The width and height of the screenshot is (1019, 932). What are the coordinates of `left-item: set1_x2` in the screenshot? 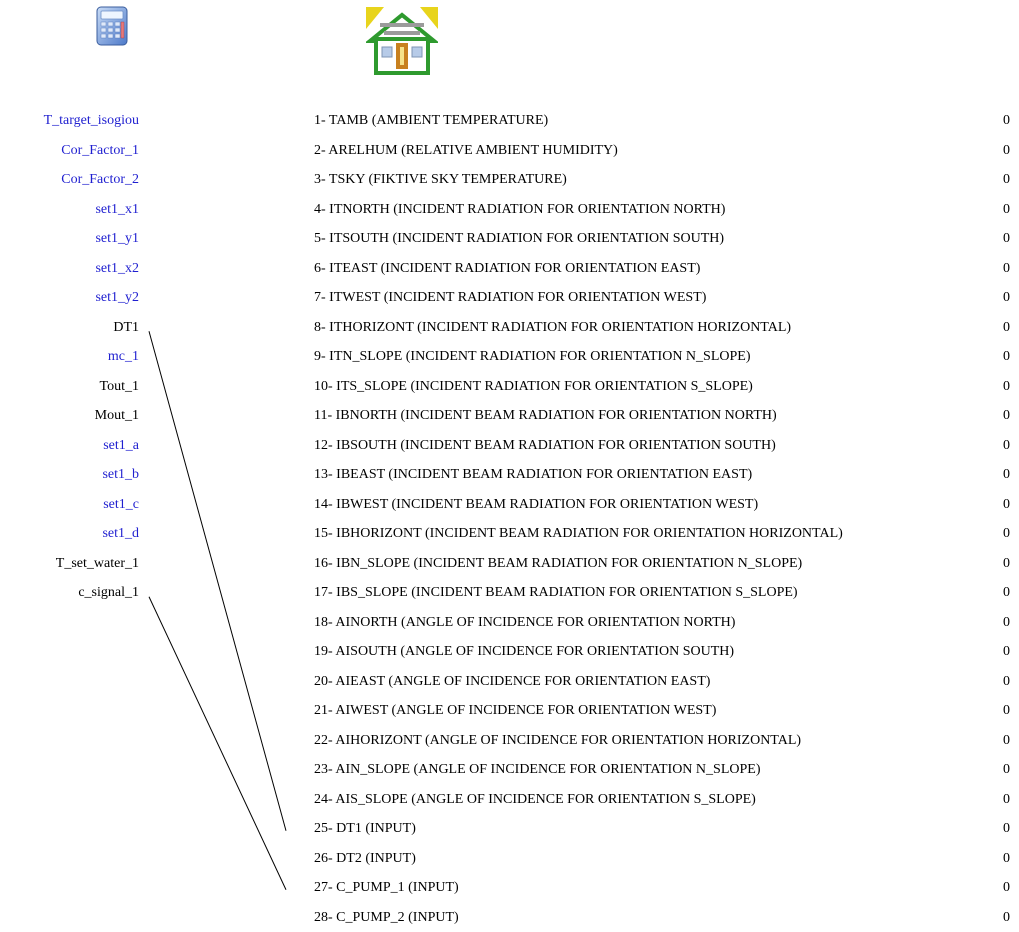 It's located at (69, 269).